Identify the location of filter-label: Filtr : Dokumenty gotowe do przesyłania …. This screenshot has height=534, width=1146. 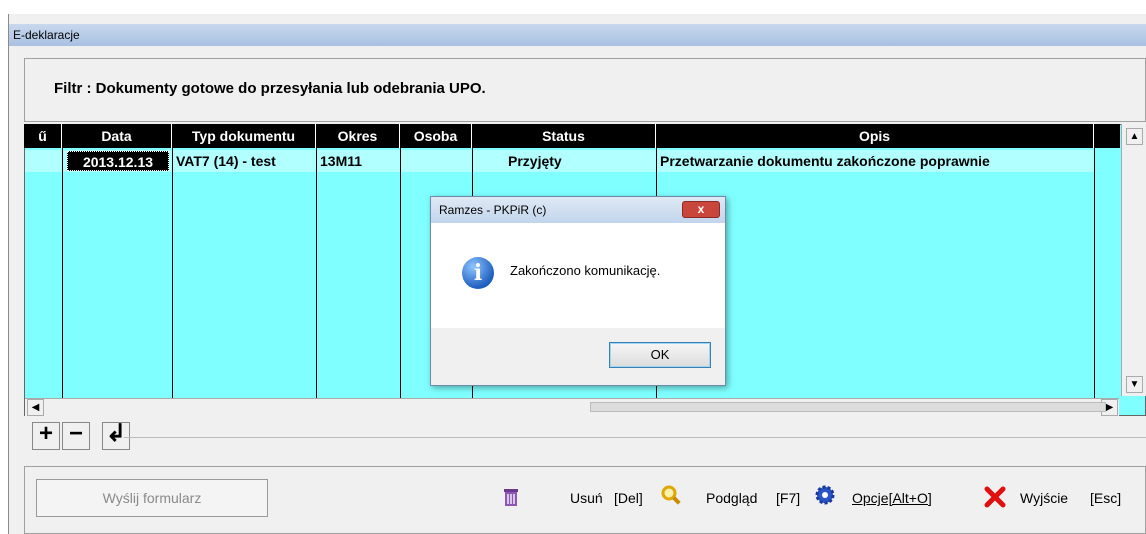
(270, 88).